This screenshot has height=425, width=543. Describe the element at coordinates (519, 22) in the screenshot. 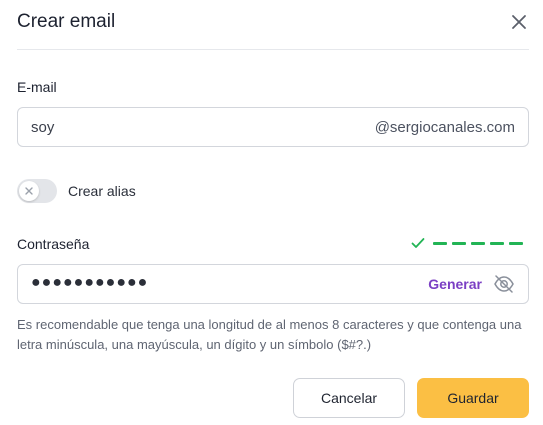

I see `close-icon` at that location.